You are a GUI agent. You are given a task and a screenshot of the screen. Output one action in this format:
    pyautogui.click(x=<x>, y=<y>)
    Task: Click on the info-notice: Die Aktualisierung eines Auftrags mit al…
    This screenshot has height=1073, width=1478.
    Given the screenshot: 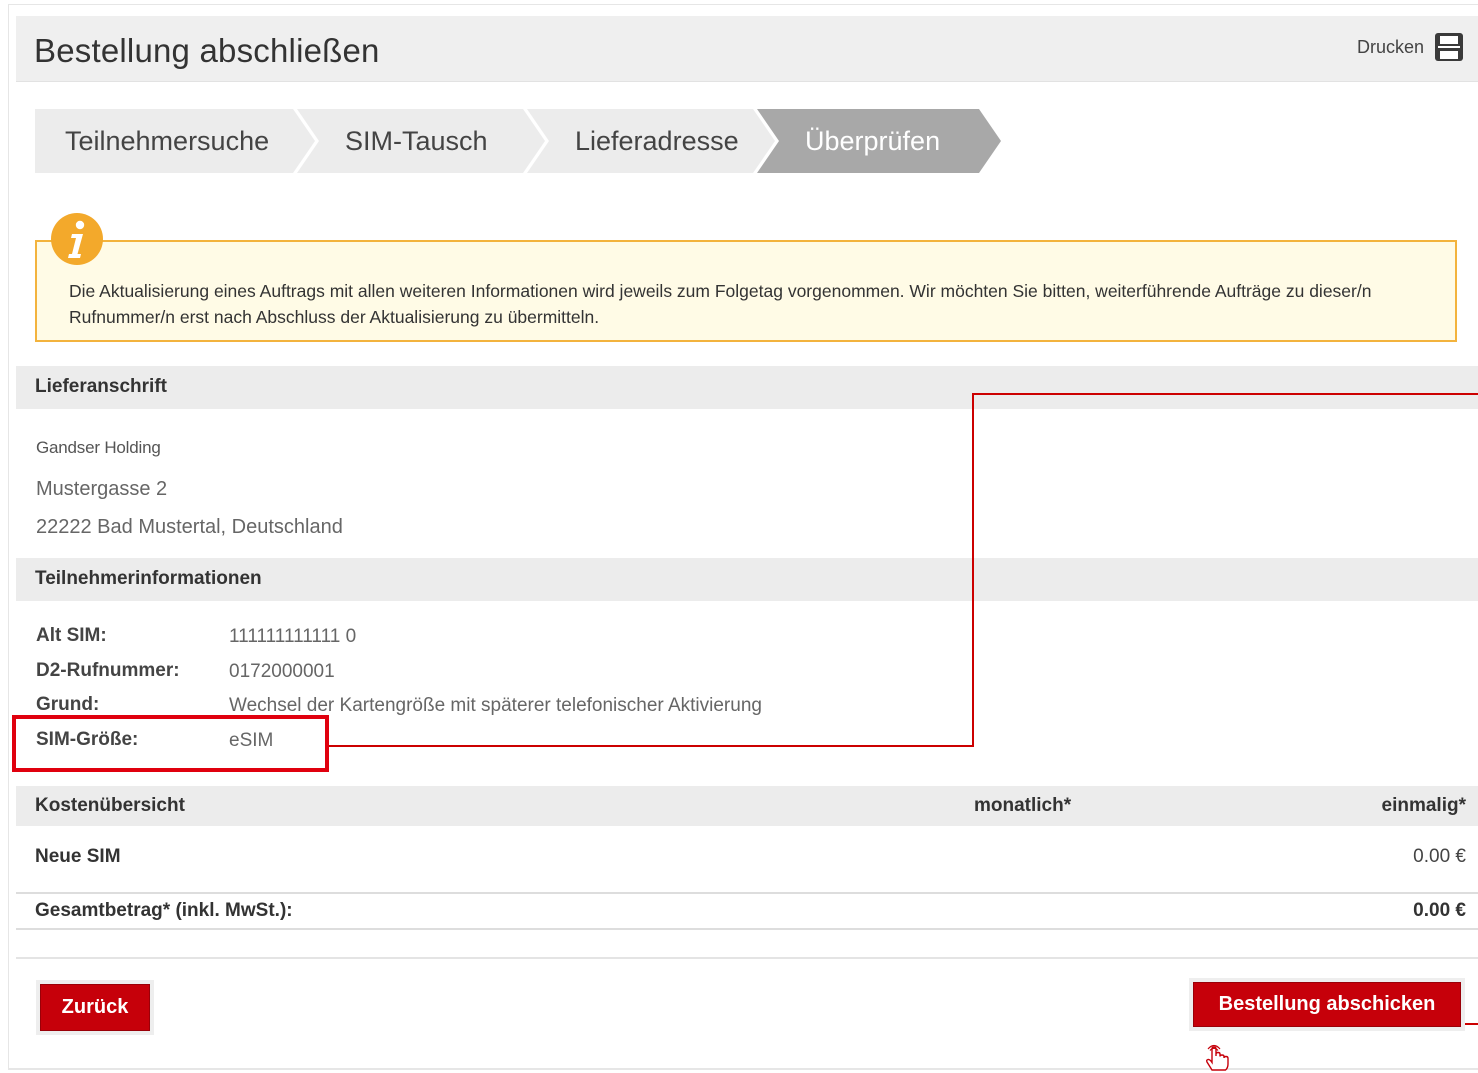 What is the action you would take?
    pyautogui.click(x=746, y=291)
    